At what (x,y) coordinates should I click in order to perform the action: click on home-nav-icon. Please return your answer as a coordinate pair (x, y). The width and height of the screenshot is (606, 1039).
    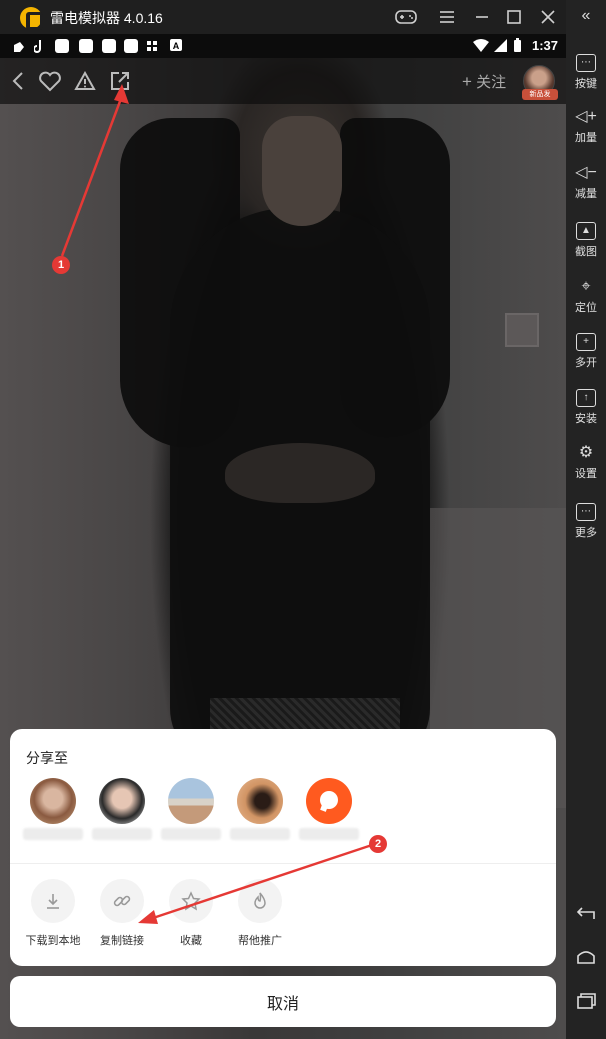
    Looking at the image, I should click on (586, 958).